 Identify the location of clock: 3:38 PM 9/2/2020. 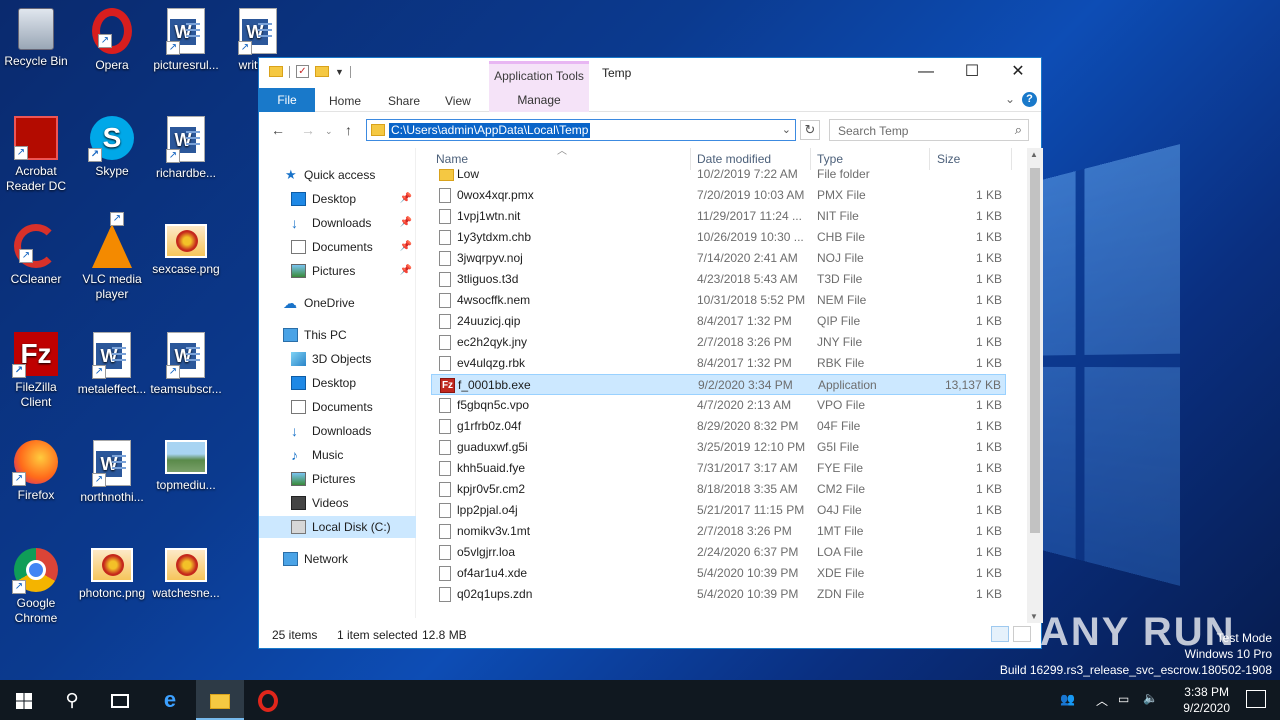
(1206, 700).